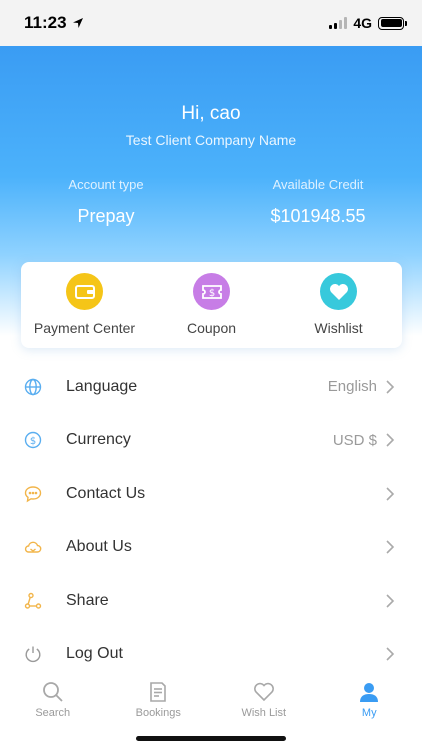  What do you see at coordinates (352, 387) in the screenshot?
I see `menu-item-value: English` at bounding box center [352, 387].